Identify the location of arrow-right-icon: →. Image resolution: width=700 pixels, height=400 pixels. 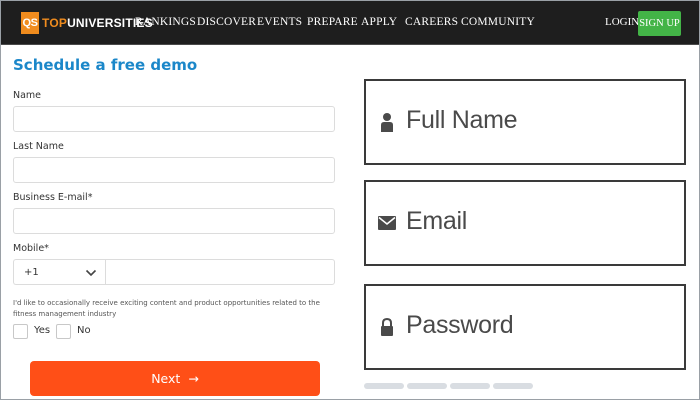
(193, 378).